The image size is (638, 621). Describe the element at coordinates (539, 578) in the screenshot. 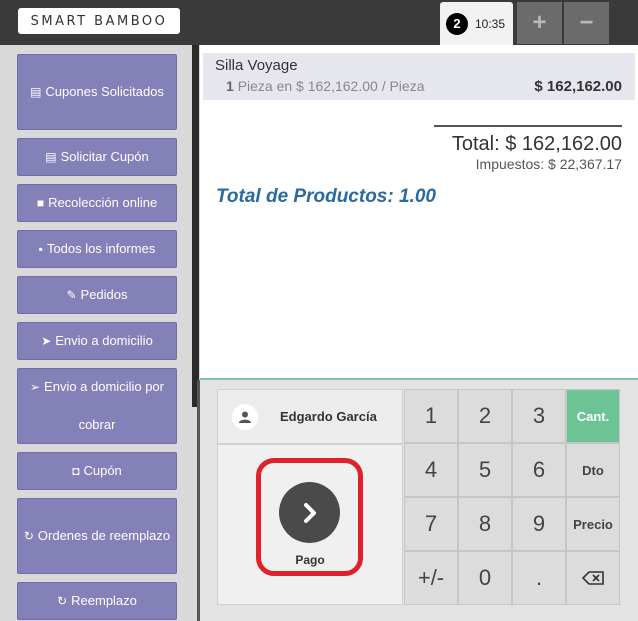

I see `key-decimal: .` at that location.